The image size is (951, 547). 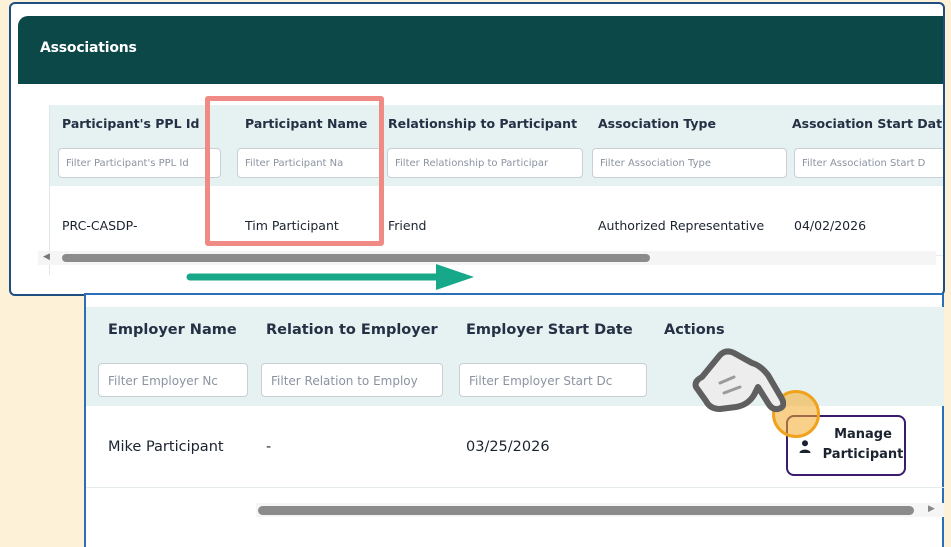 What do you see at coordinates (553, 380) in the screenshot?
I see `filter-employer-start-date-input: Filter Employer Start Dc` at bounding box center [553, 380].